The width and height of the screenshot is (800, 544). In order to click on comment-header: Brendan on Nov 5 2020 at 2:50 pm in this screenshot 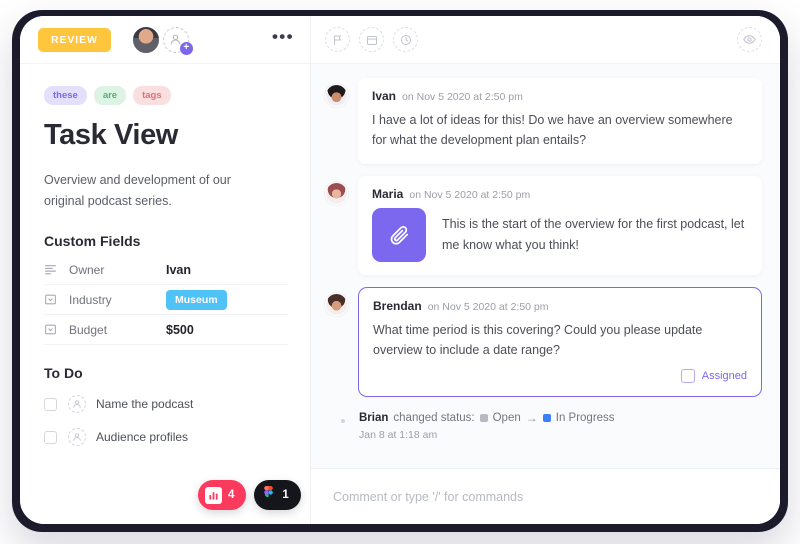, I will do `click(560, 306)`.